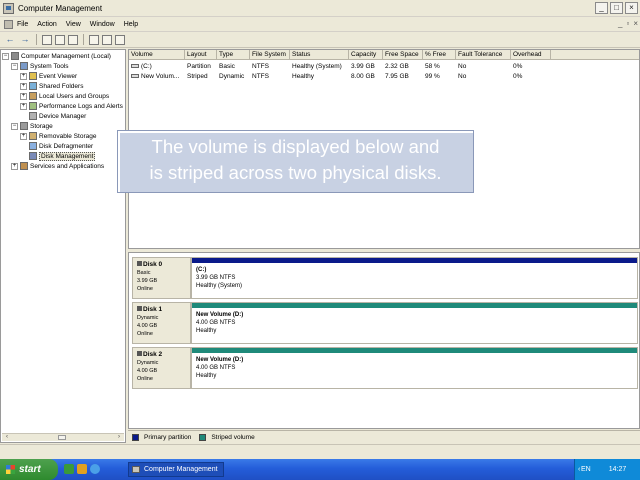 Image resolution: width=640 pixels, height=480 pixels. What do you see at coordinates (69, 469) in the screenshot?
I see `quicklaunch-media-icon` at bounding box center [69, 469].